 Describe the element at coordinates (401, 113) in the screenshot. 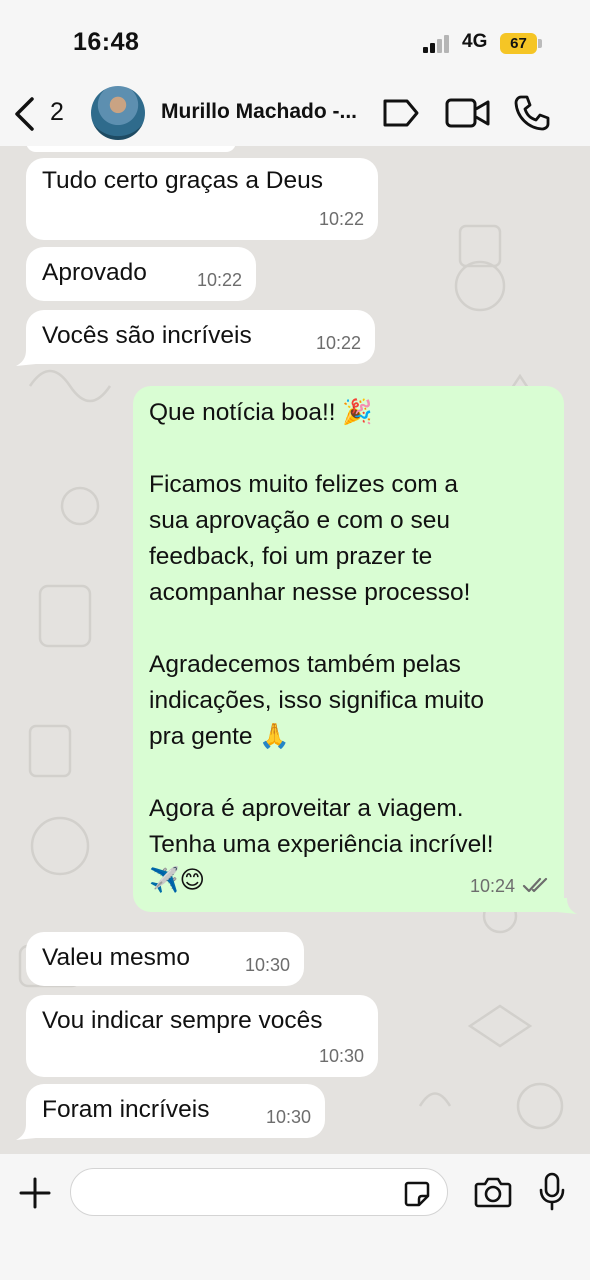

I see `label-tag-icon` at that location.